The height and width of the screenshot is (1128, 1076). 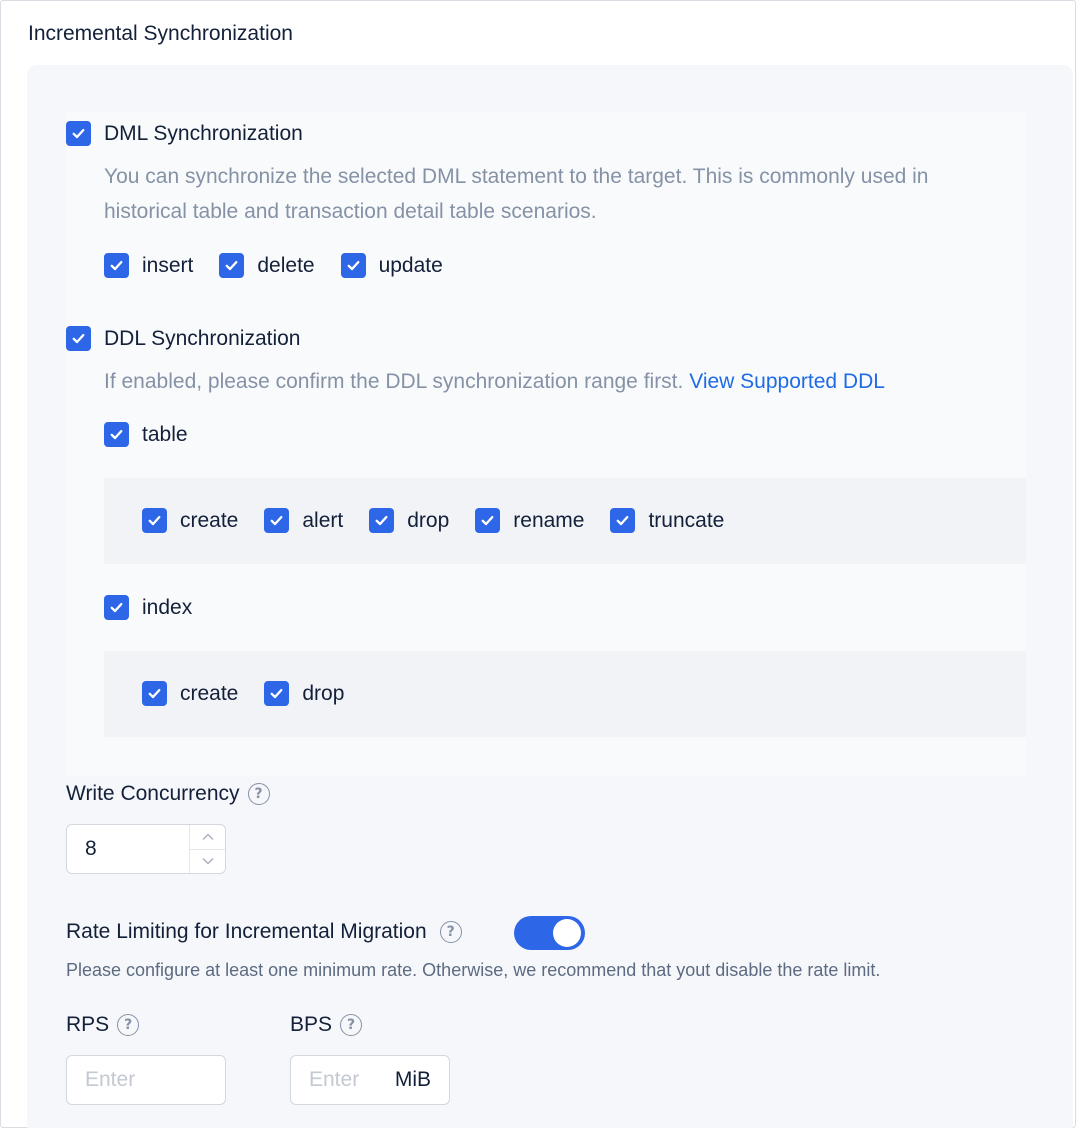 I want to click on ddl-table-options: create alert drop rename truncate, so click(x=446, y=520).